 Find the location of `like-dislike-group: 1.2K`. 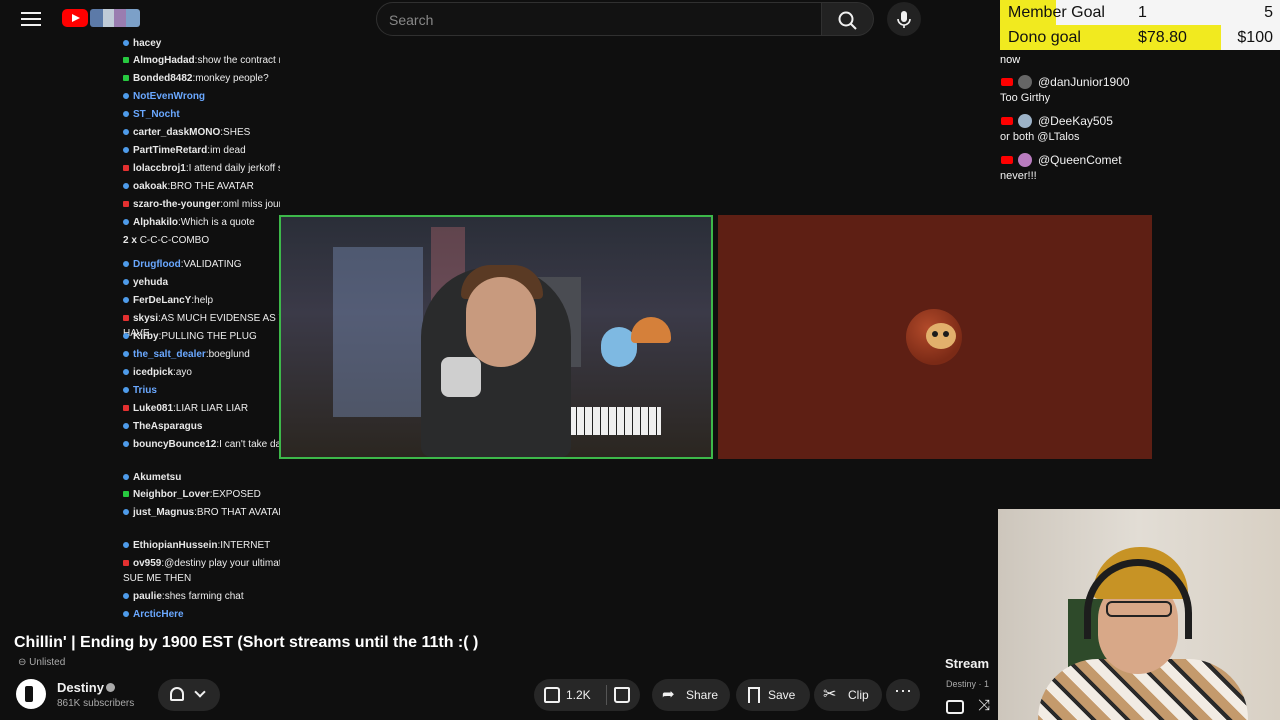

like-dislike-group: 1.2K is located at coordinates (587, 695).